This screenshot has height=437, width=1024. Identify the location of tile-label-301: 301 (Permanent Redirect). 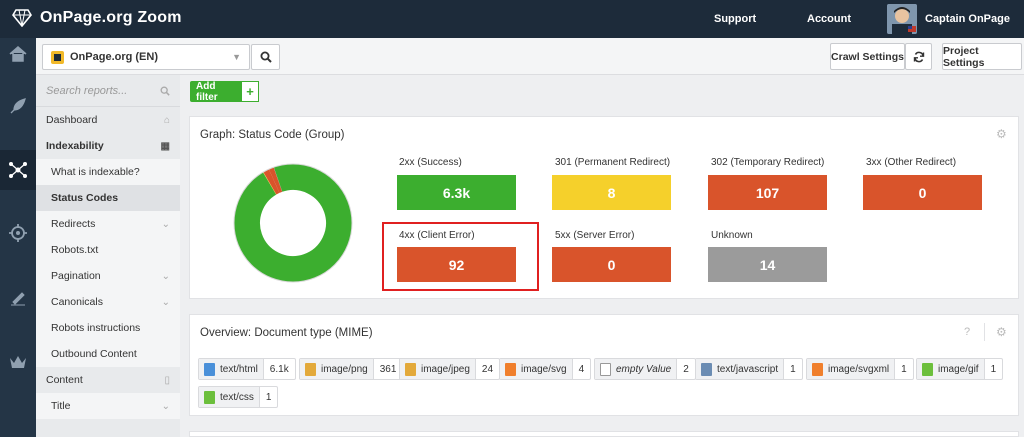
(613, 162).